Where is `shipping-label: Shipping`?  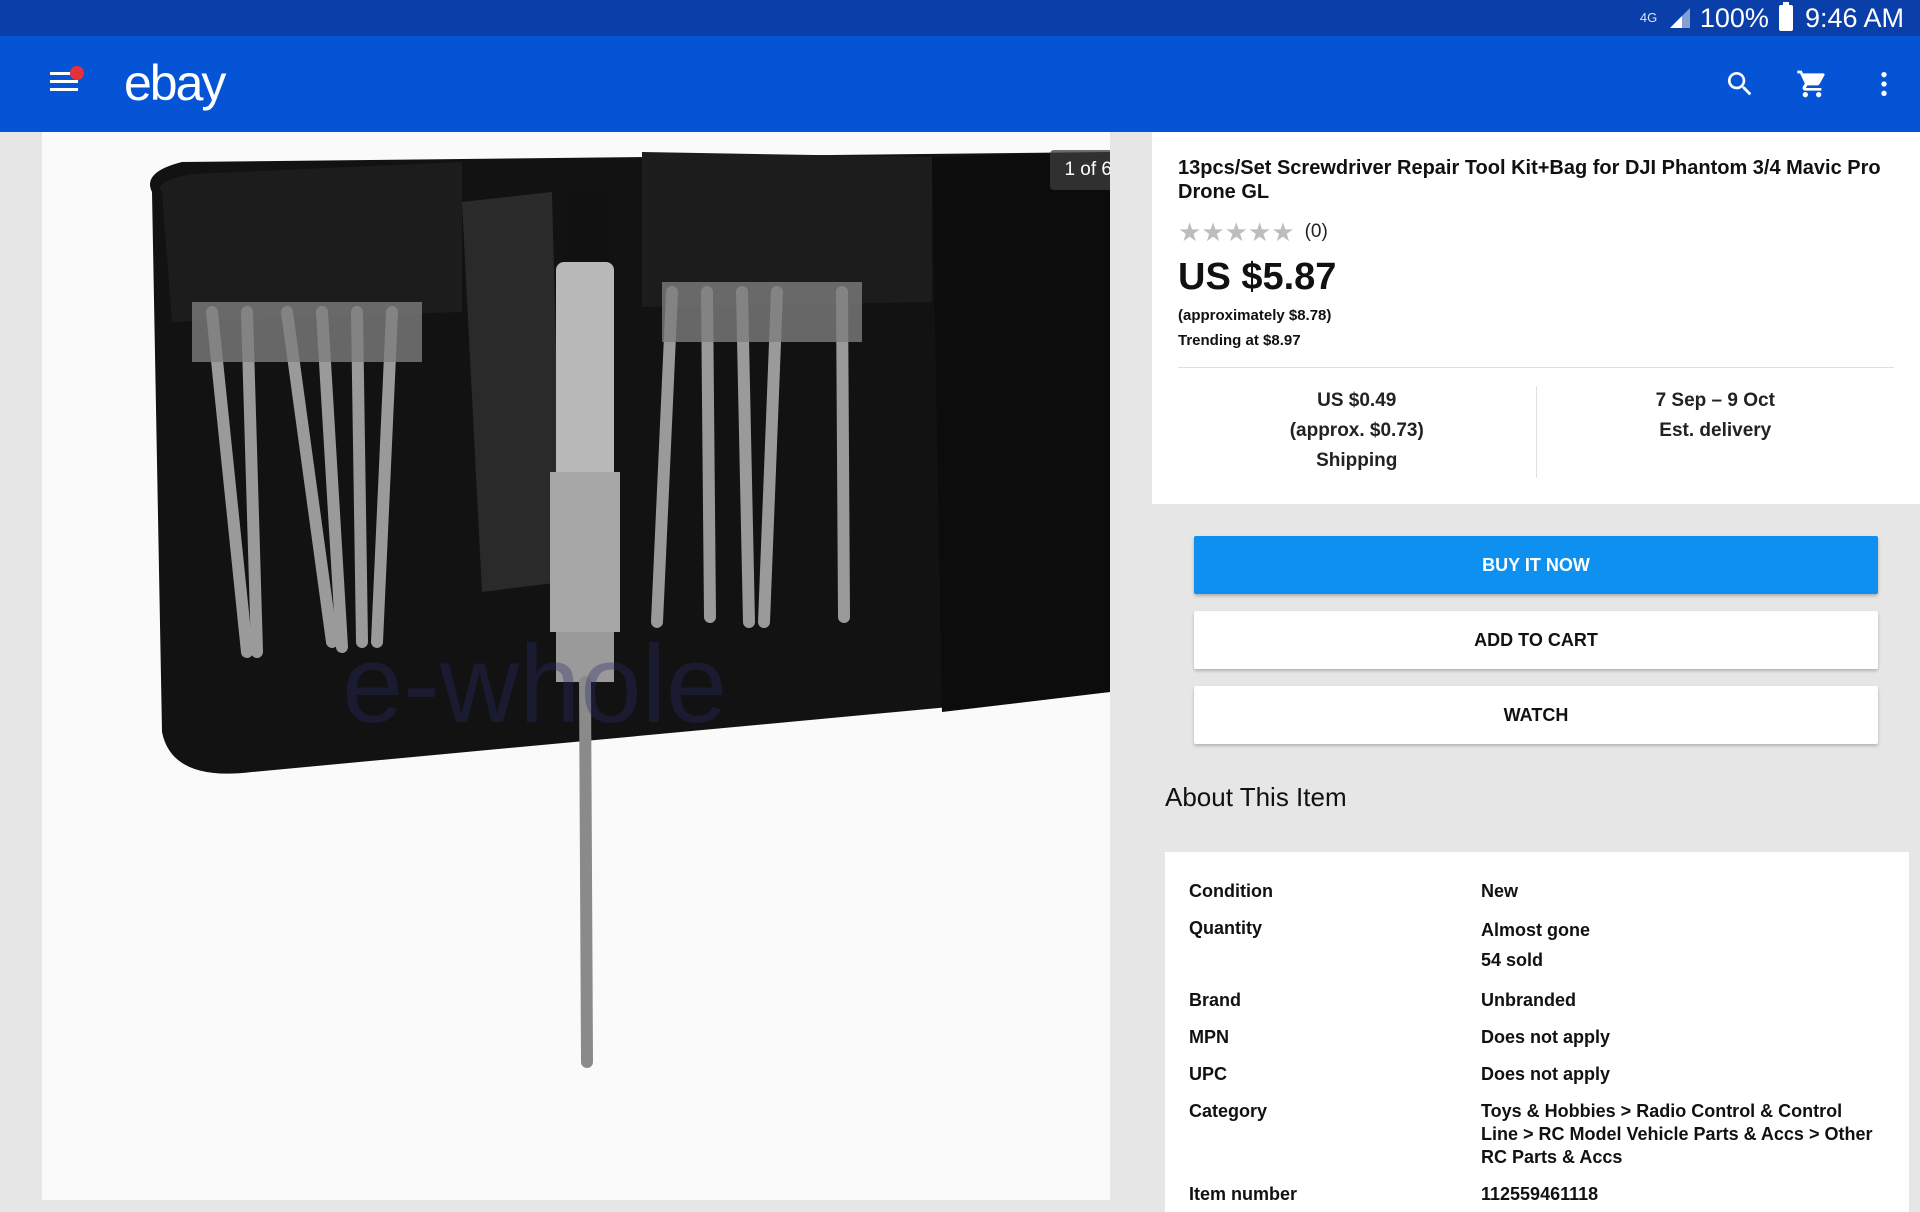 shipping-label: Shipping is located at coordinates (1357, 460).